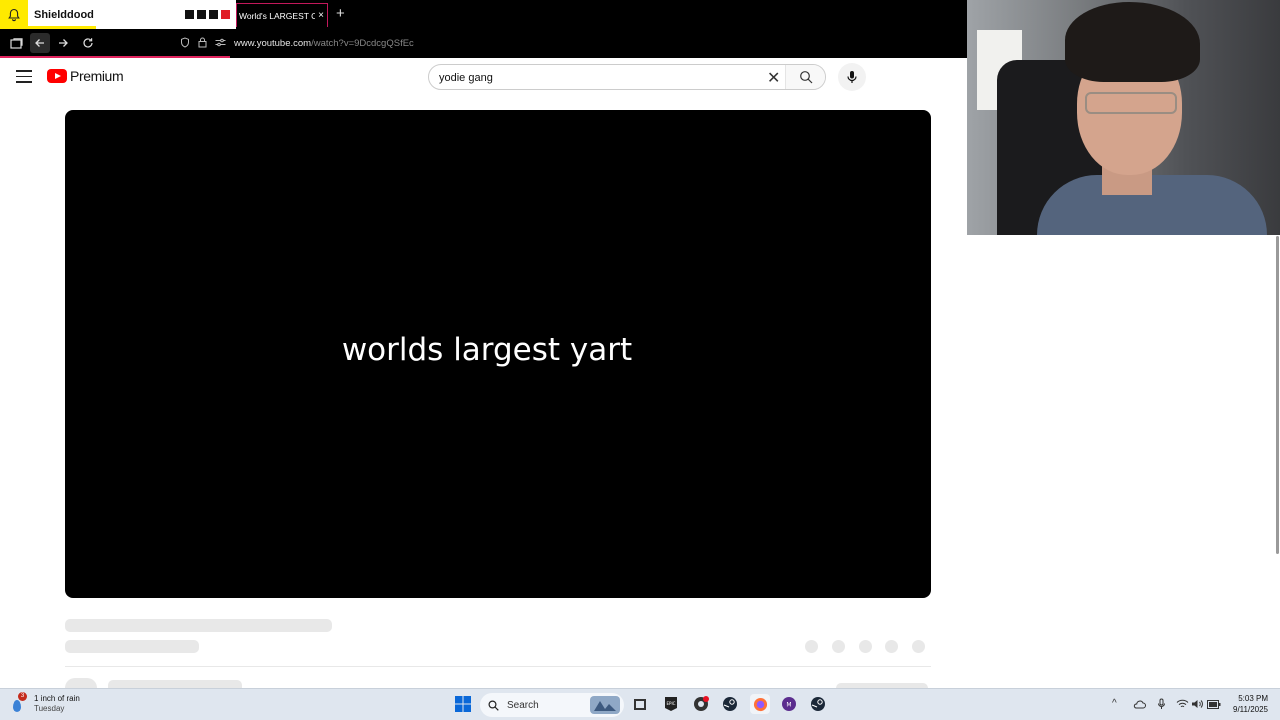 The width and height of the screenshot is (1280, 720). Describe the element at coordinates (57, 698) in the screenshot. I see `weather-line-1: 1 inch of rain` at that location.